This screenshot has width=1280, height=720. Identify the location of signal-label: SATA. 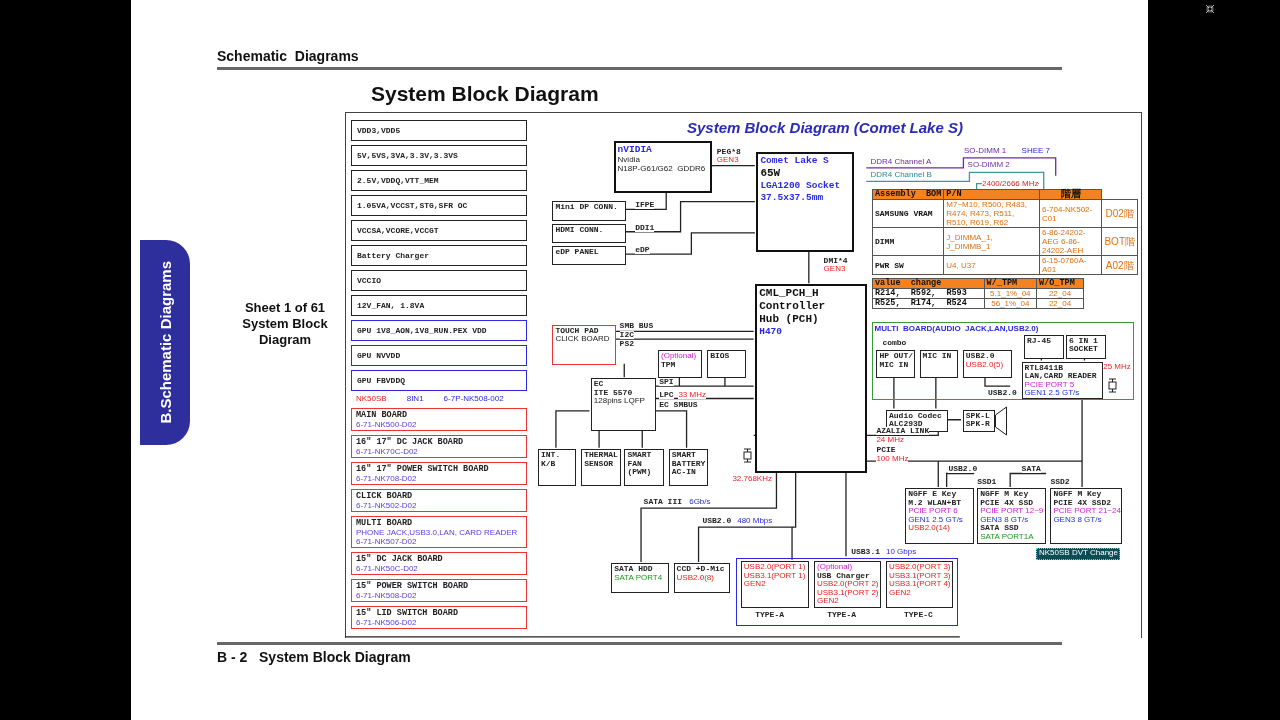
(1031, 468).